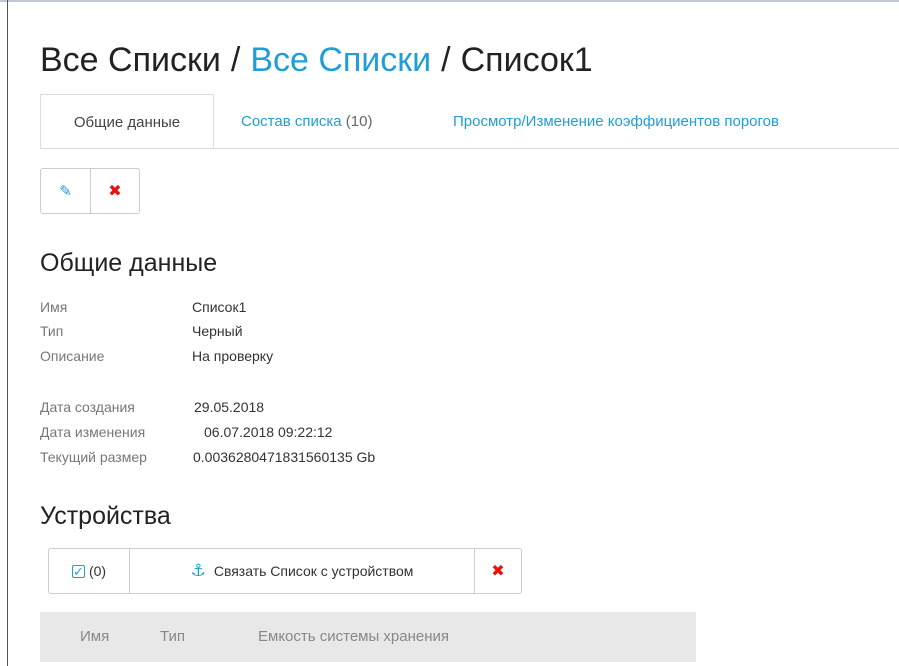  What do you see at coordinates (359, 121) in the screenshot?
I see `tab-list-contents-count: (10)` at bounding box center [359, 121].